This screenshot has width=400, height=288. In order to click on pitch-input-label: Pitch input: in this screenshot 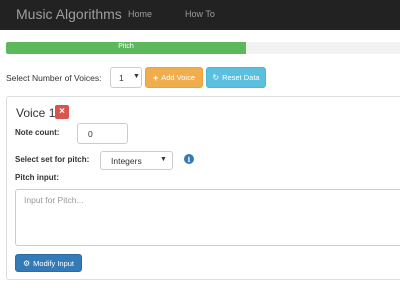, I will do `click(37, 177)`.